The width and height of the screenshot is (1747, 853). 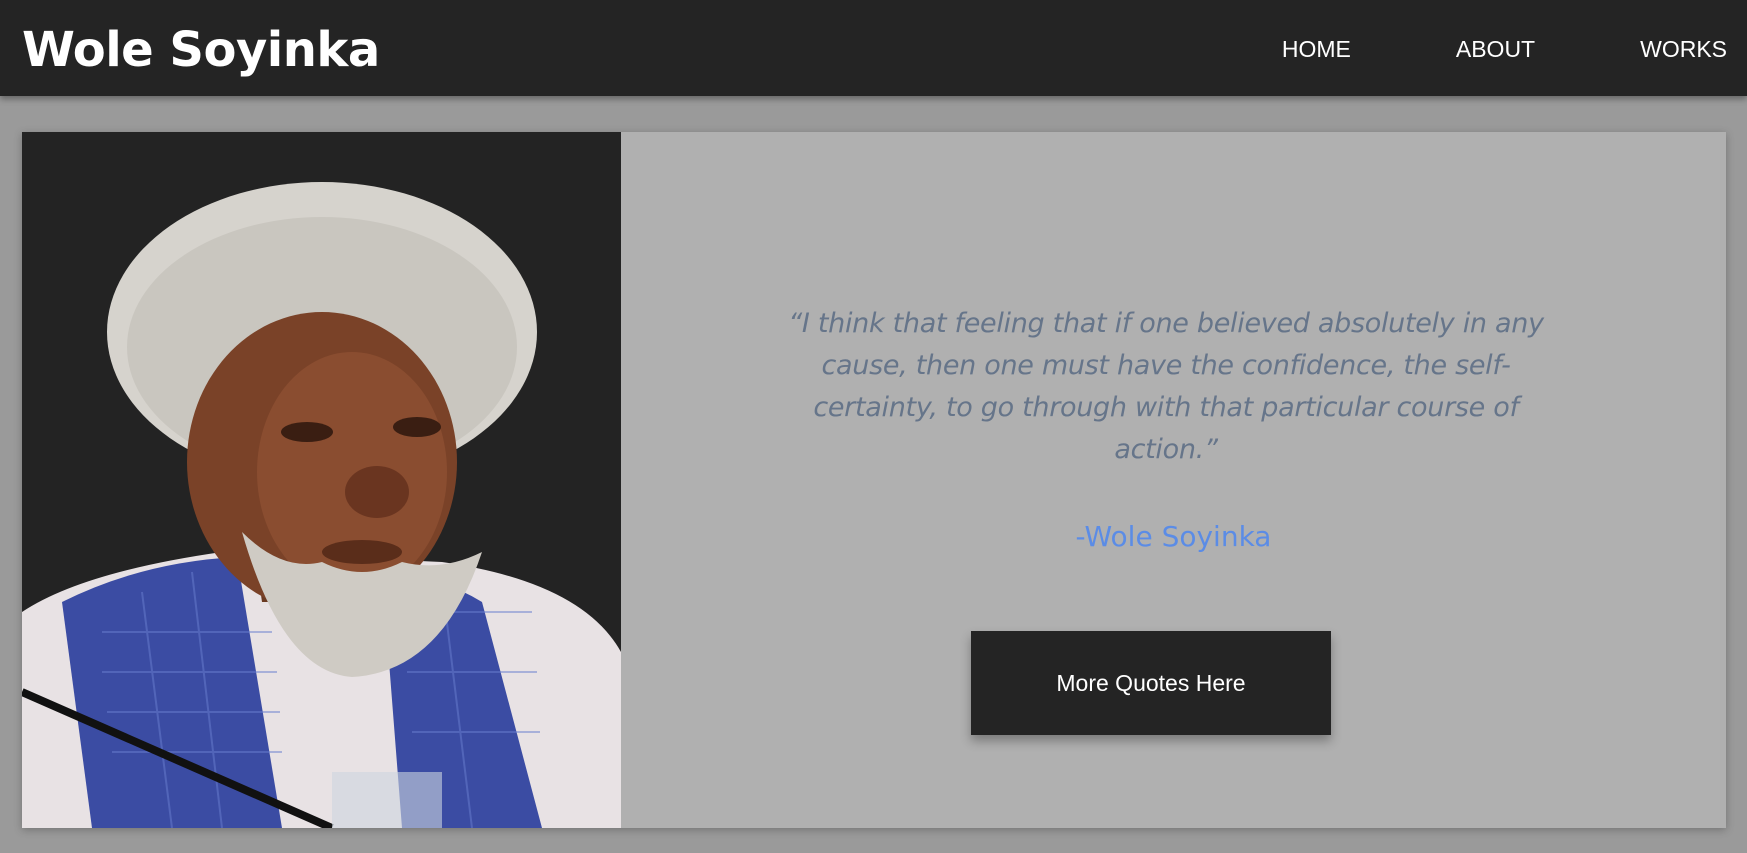 I want to click on quote-author: -Wole Soyinka, so click(x=1173, y=536).